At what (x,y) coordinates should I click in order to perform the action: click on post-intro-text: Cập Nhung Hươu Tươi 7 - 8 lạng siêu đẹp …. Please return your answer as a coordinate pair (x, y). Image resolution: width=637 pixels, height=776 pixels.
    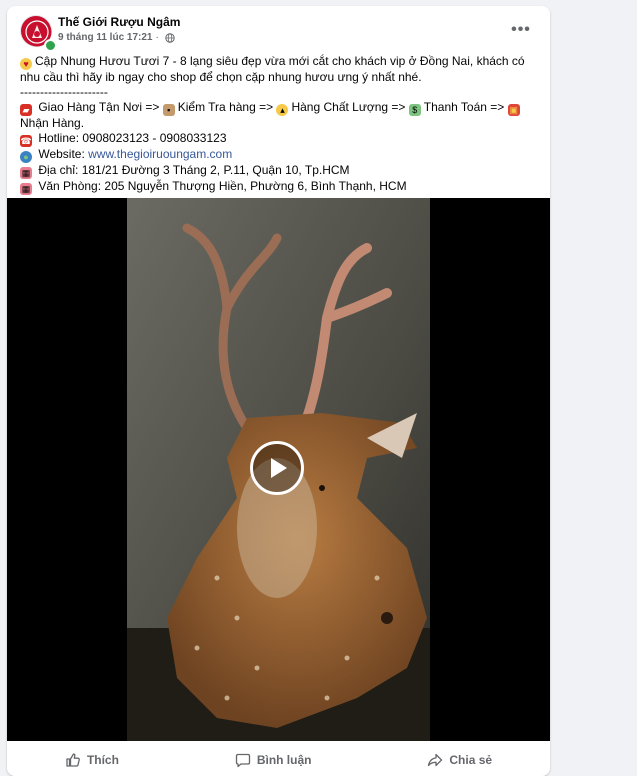
    Looking at the image, I should click on (272, 69).